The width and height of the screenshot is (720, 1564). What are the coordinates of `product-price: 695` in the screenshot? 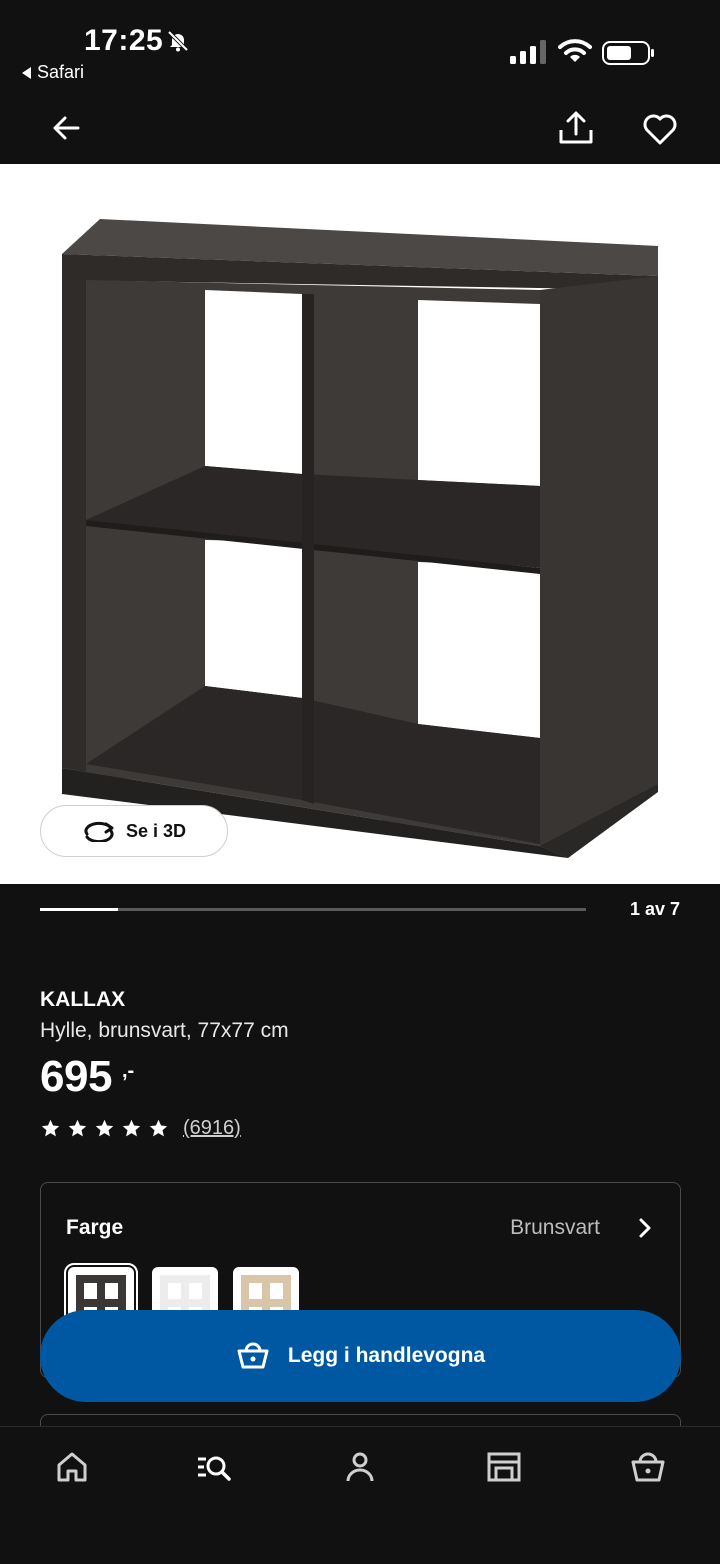 It's located at (76, 1076).